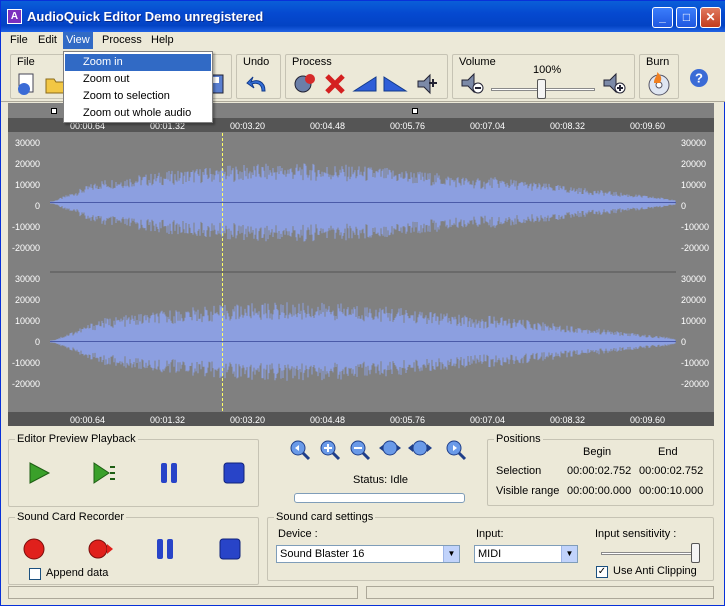 This screenshot has width=725, height=606. What do you see at coordinates (100, 549) in the screenshot?
I see `record-append-icon` at bounding box center [100, 549].